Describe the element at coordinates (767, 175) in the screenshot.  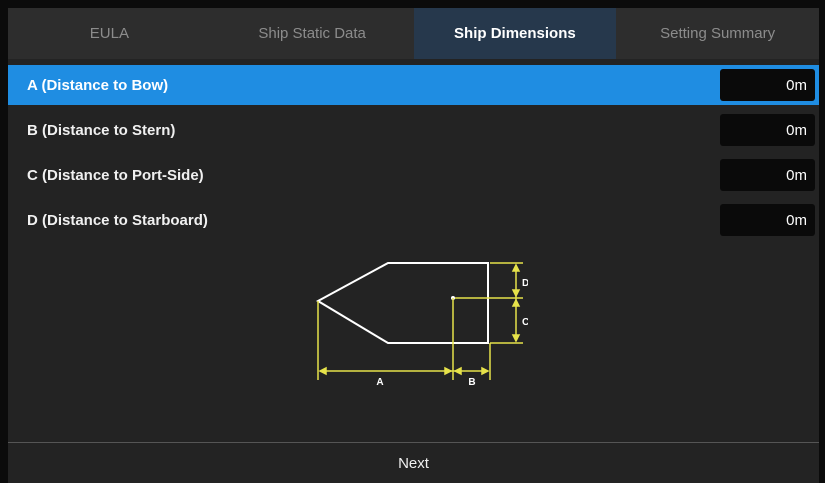
I see `distance-to-port-side-field: 0 m` at that location.